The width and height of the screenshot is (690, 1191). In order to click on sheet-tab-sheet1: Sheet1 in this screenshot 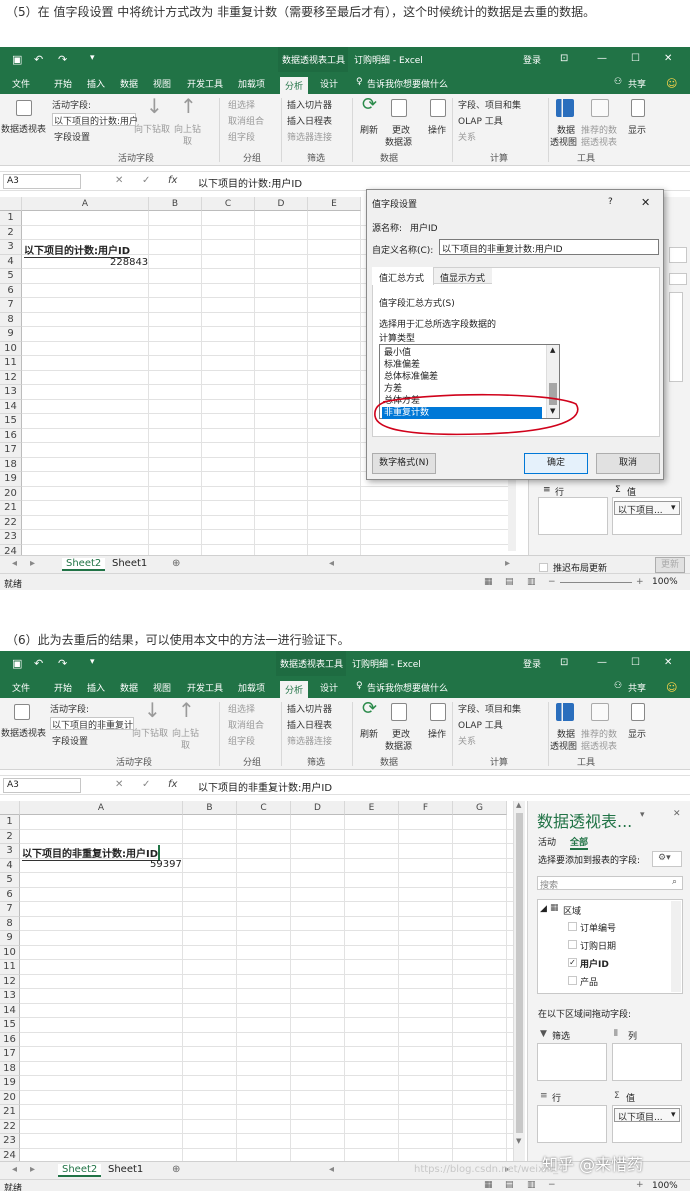, I will do `click(125, 1169)`.